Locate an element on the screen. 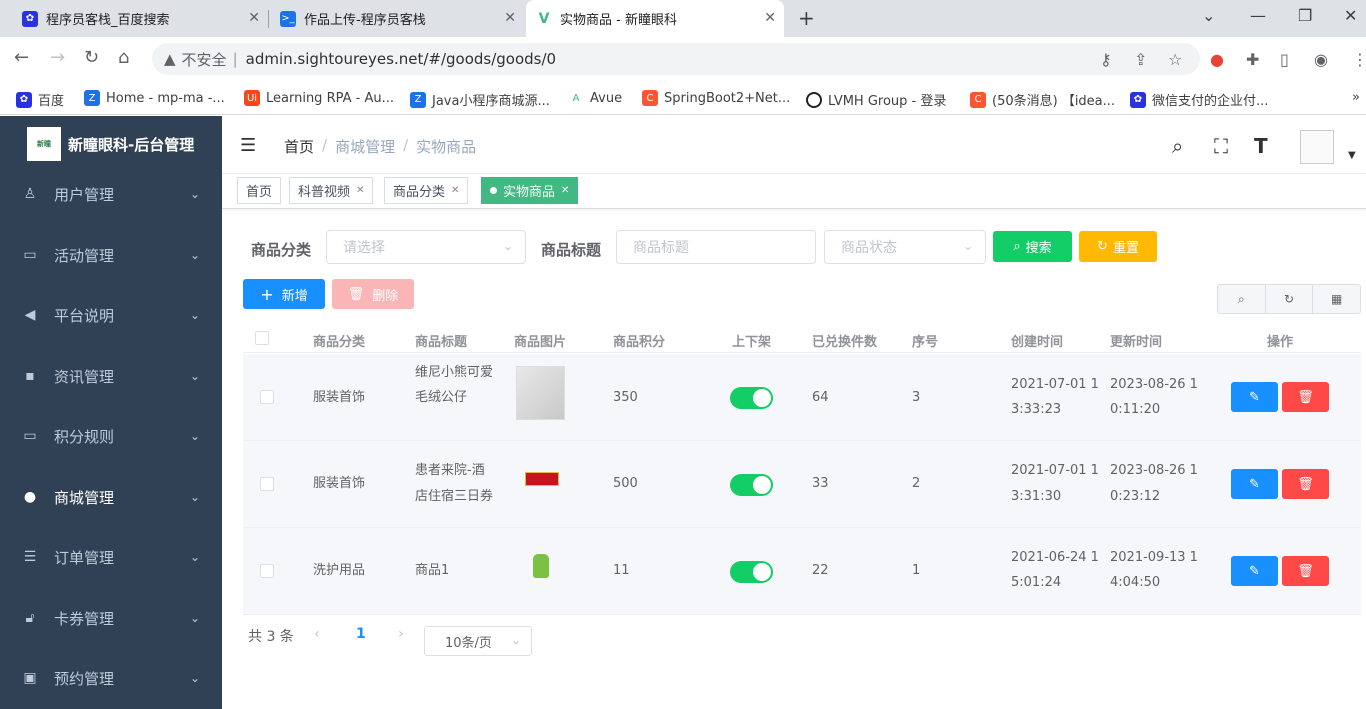 Image resolution: width=1366 pixels, height=709 pixels. title-input: 商品标题 is located at coordinates (716, 247).